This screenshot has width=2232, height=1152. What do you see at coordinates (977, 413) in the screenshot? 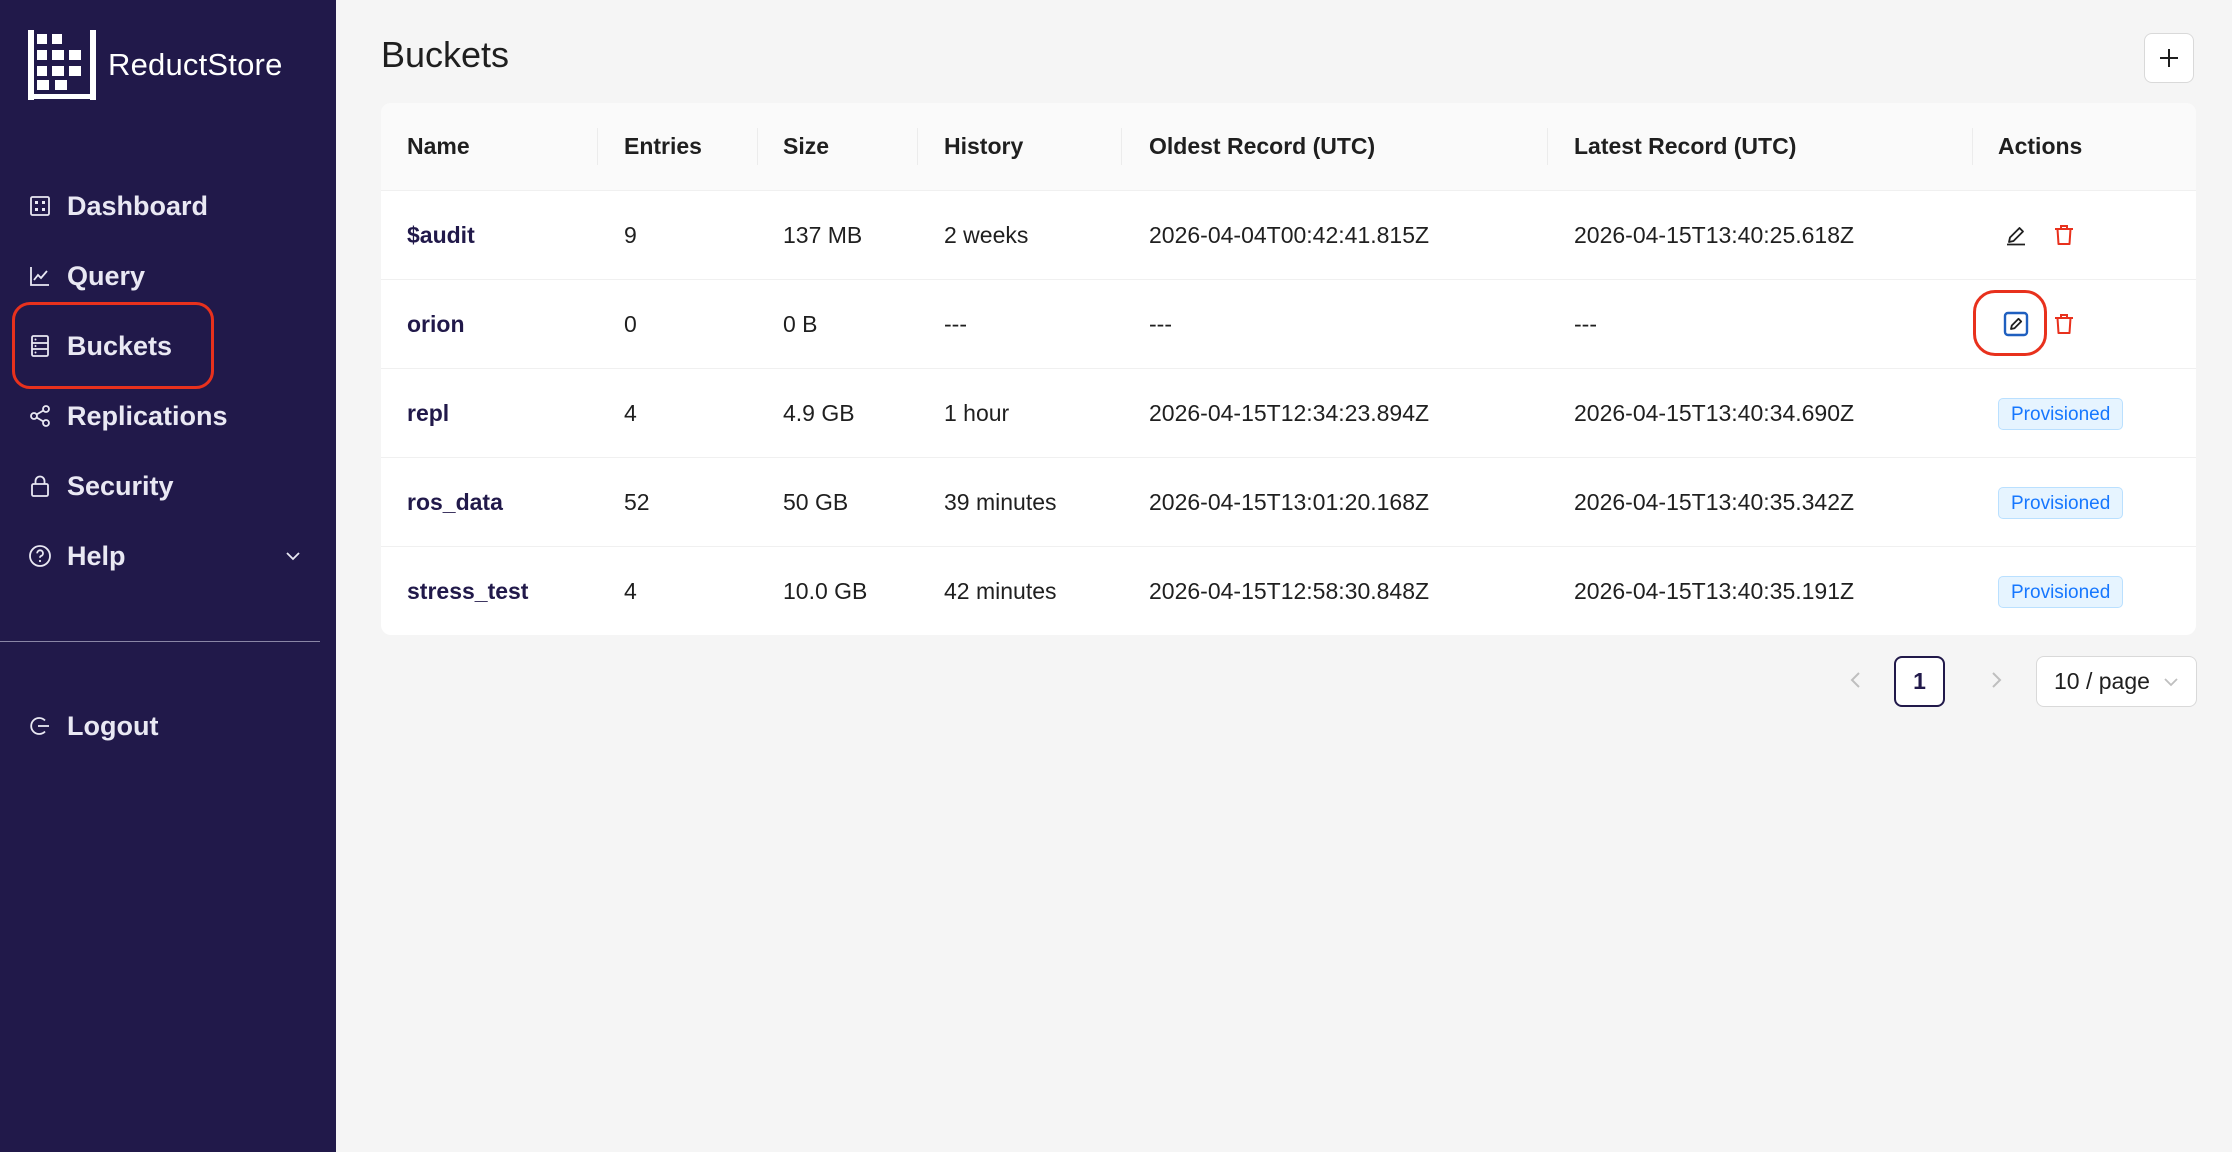
I see `history-cell: 1 hour` at bounding box center [977, 413].